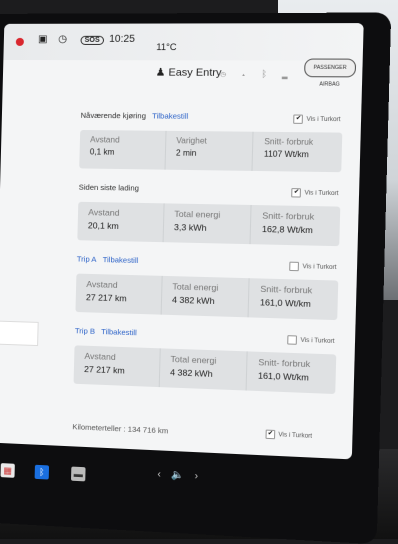 This screenshot has width=398, height=544. Describe the element at coordinates (42, 472) in the screenshot. I see `bluetooth-app-icon: ᛒ` at that location.